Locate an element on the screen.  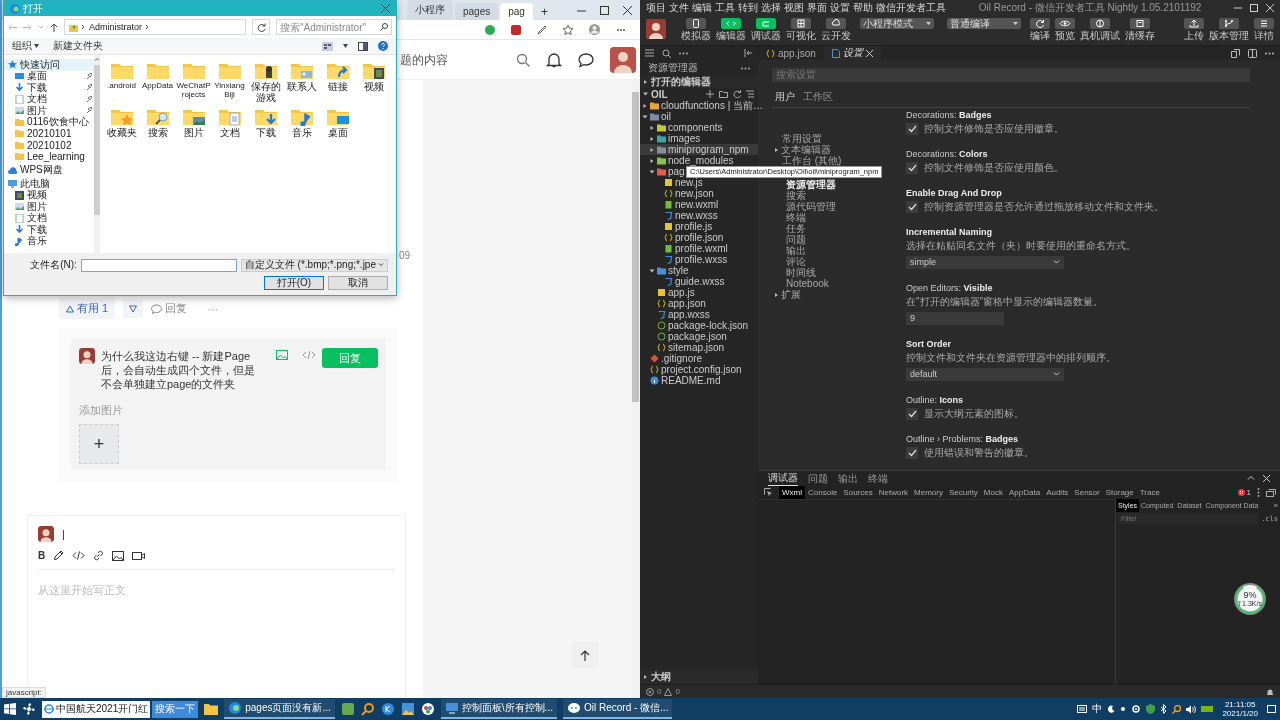
tree-item: README.md is located at coordinates (699, 380).